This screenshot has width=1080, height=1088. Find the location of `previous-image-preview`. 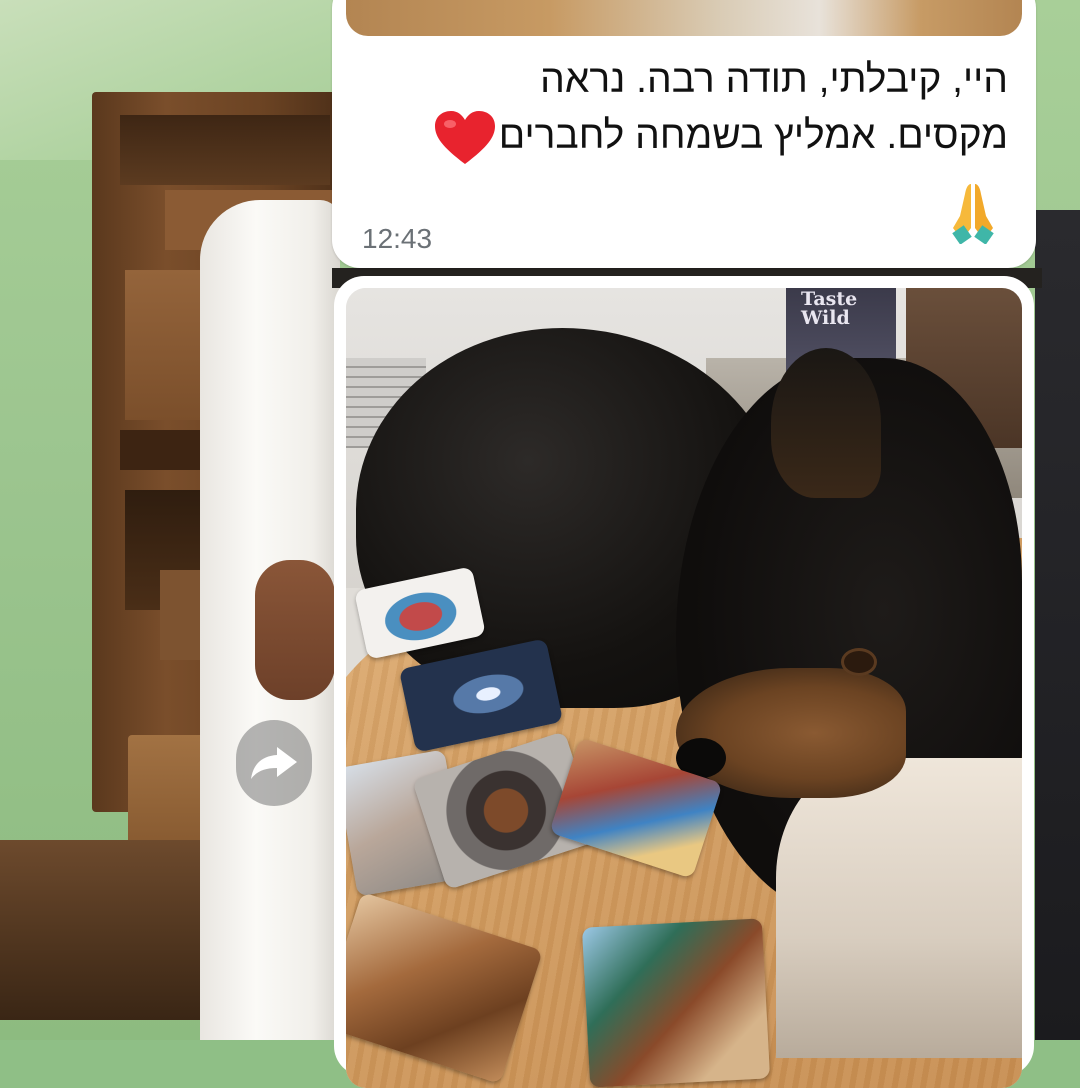

previous-image-preview is located at coordinates (684, 18).